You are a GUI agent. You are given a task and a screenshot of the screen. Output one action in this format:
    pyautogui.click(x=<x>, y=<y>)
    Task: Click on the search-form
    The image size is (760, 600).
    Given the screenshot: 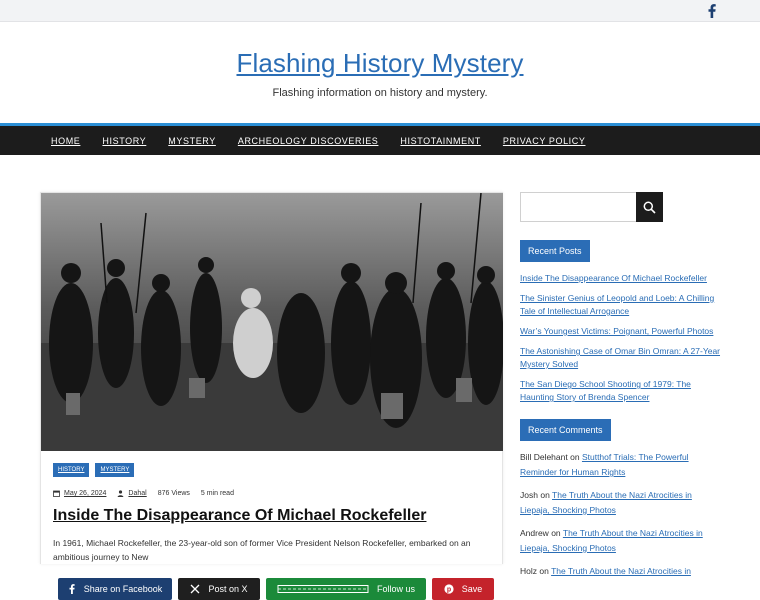 What is the action you would take?
    pyautogui.click(x=620, y=207)
    